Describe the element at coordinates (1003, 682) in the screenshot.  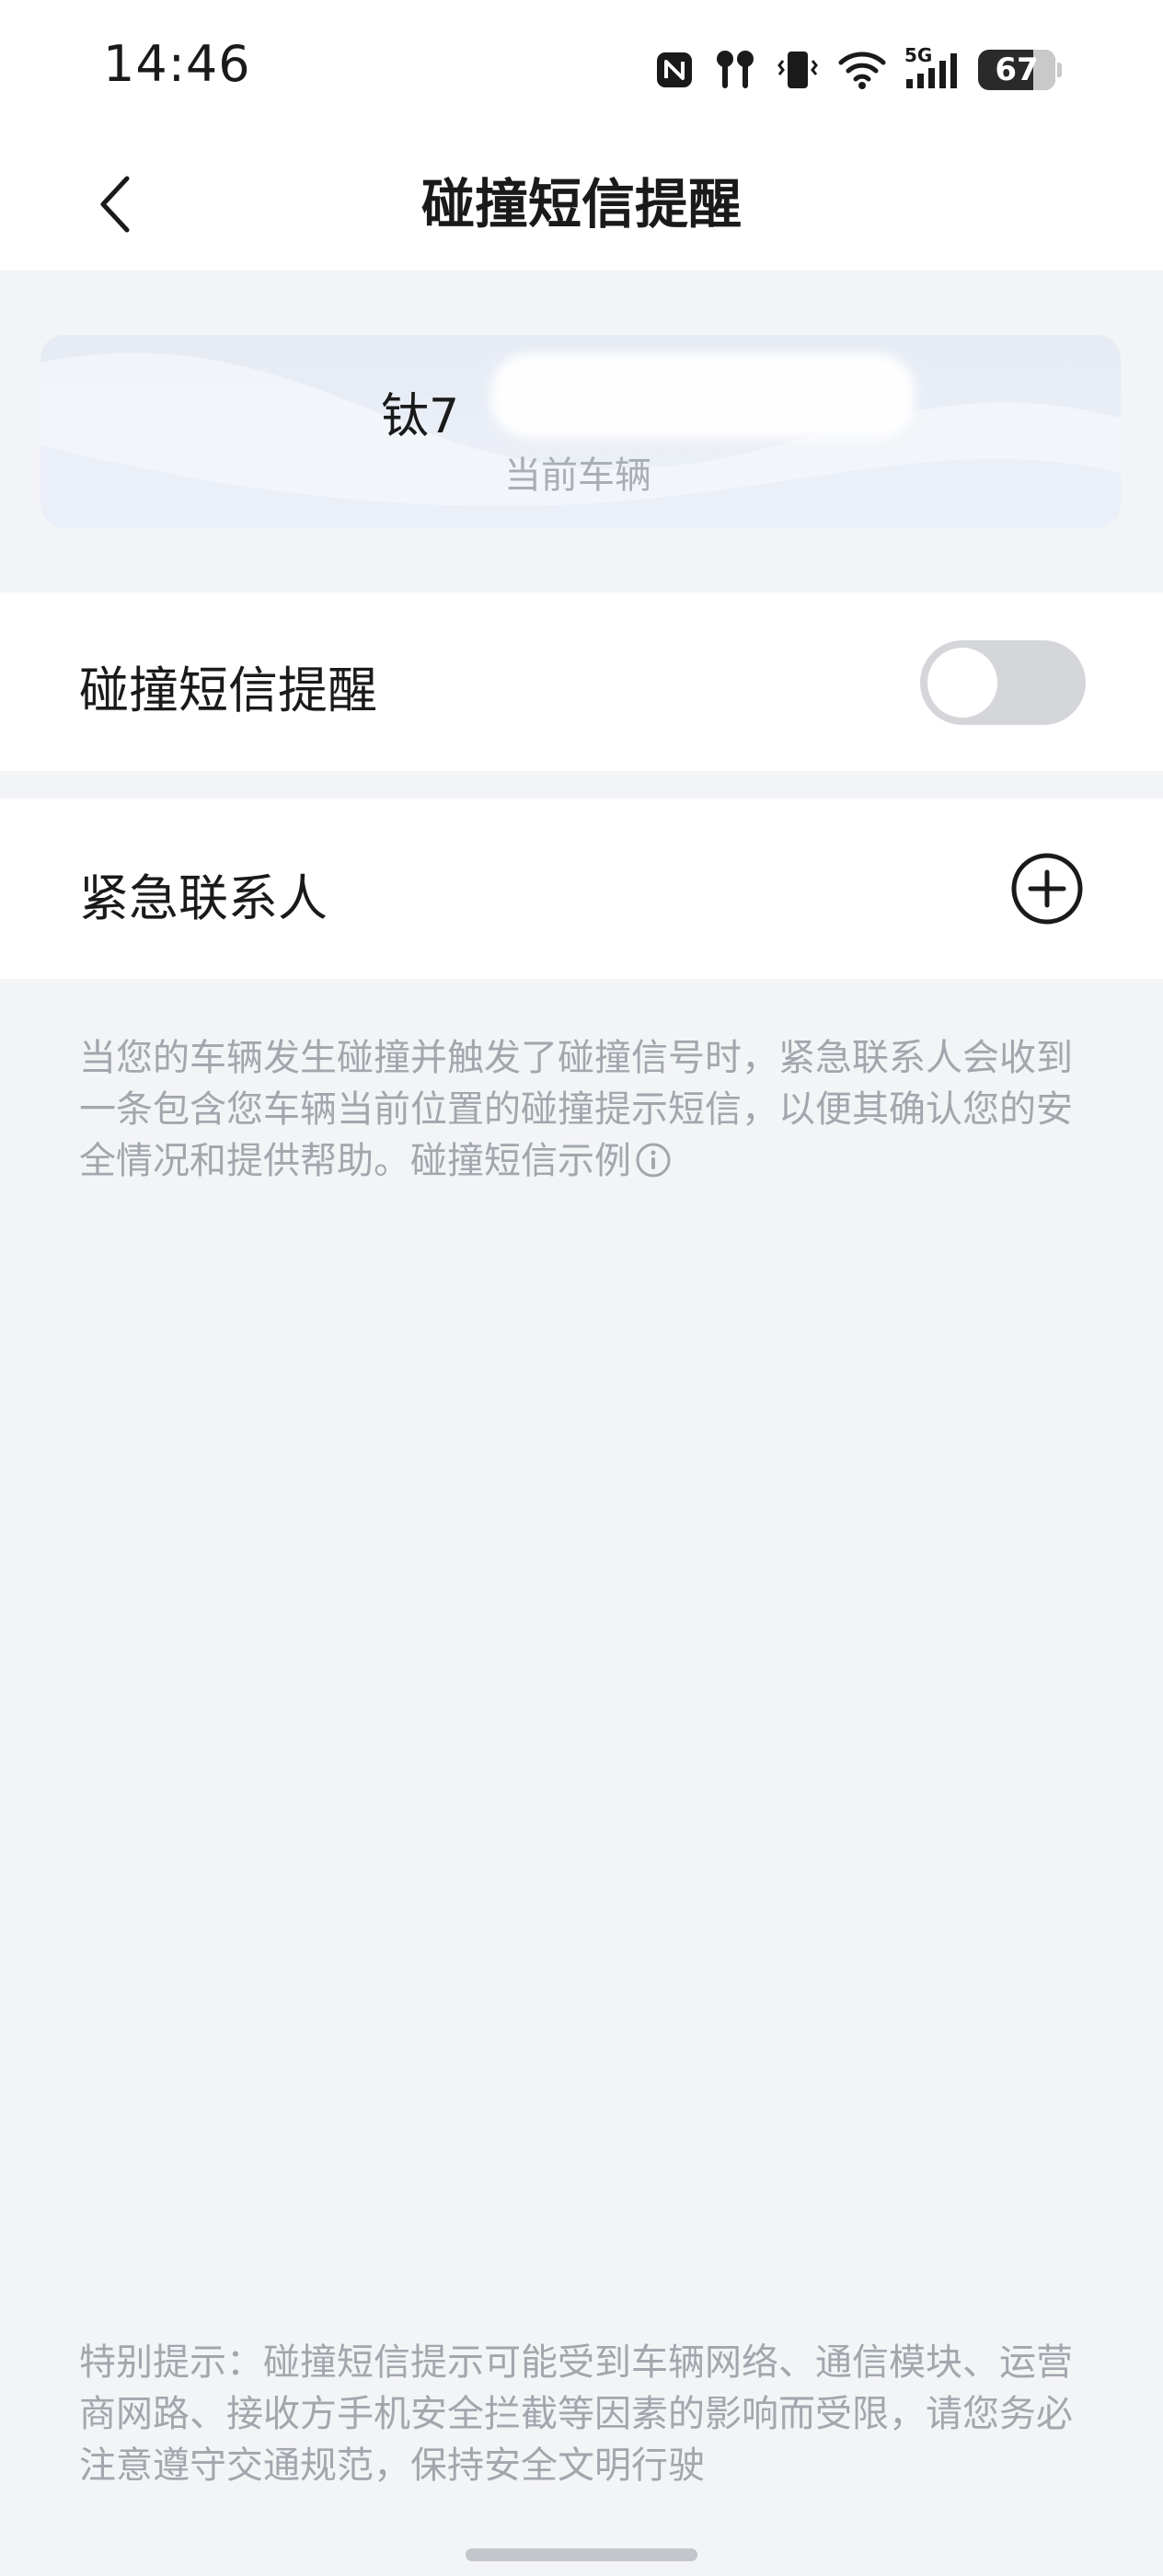
I see `crash-sms-toggle` at that location.